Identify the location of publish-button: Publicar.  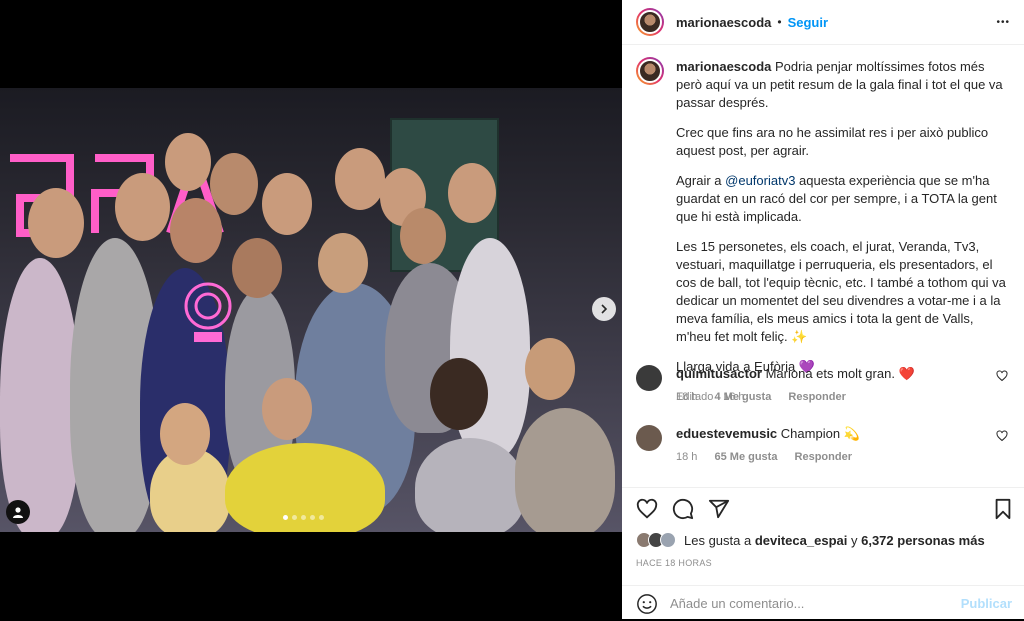
(986, 603).